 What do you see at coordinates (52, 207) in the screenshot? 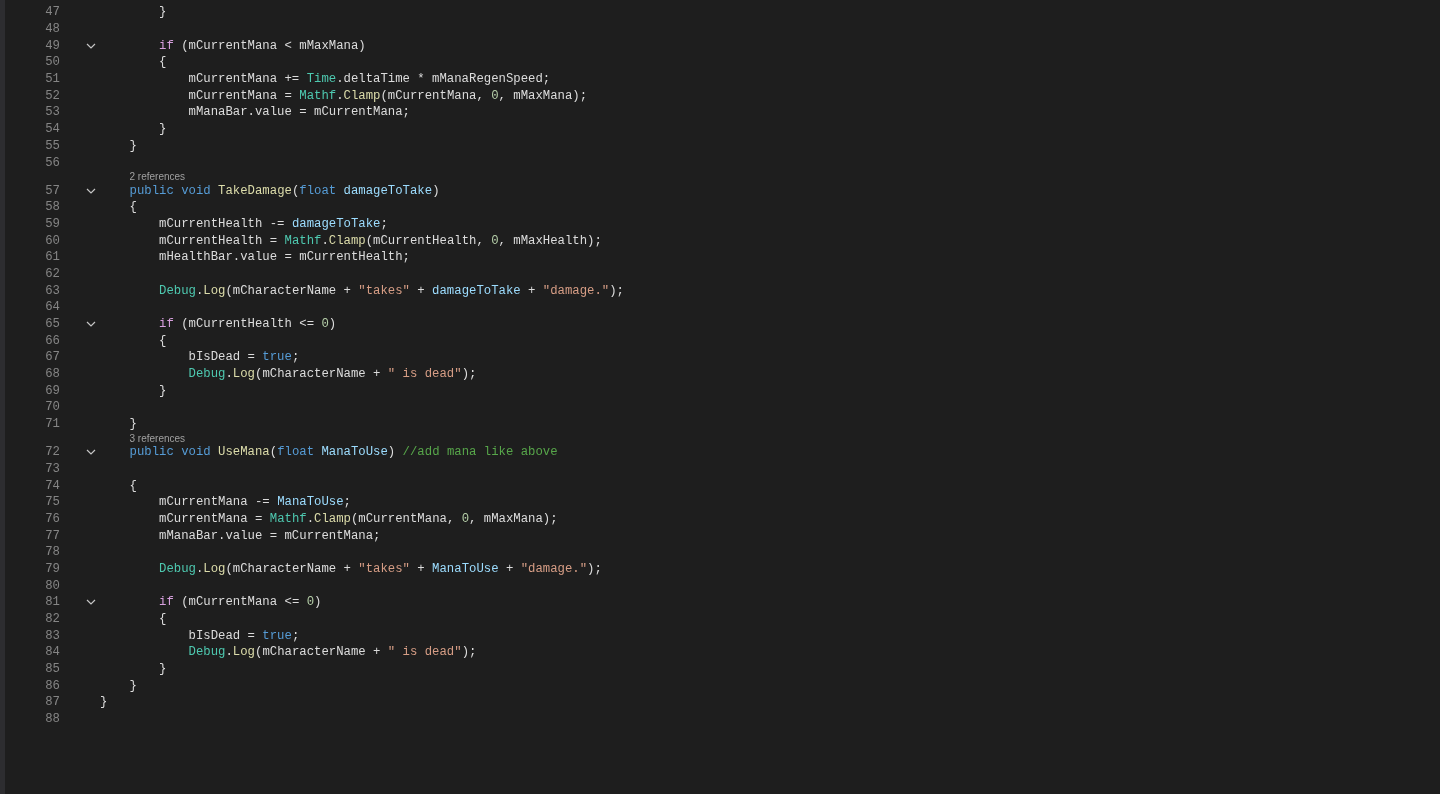
I see `line-number: 58` at bounding box center [52, 207].